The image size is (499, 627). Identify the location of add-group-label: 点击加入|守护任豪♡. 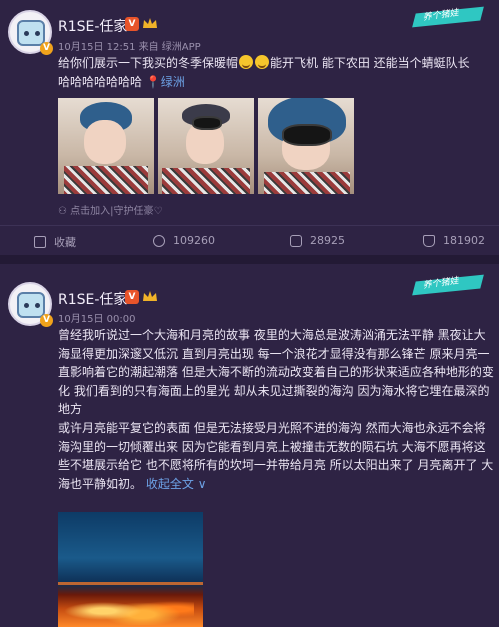
(116, 211).